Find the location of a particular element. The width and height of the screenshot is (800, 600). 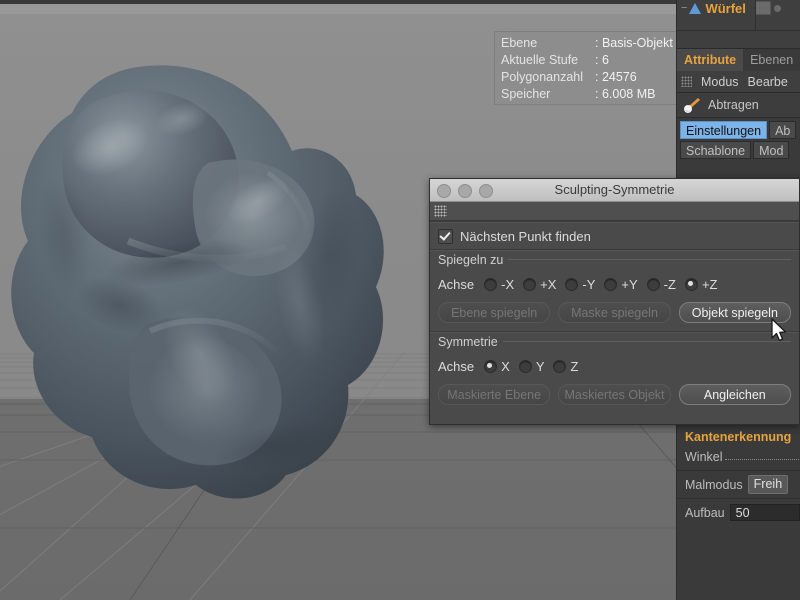

leader-dots is located at coordinates (762, 454).